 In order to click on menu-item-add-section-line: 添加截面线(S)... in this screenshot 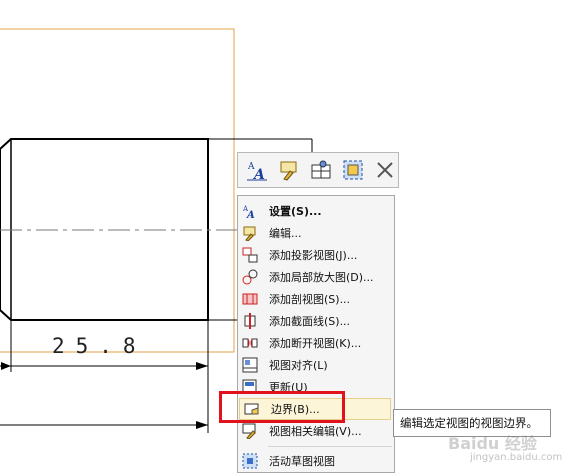, I will do `click(316, 321)`.